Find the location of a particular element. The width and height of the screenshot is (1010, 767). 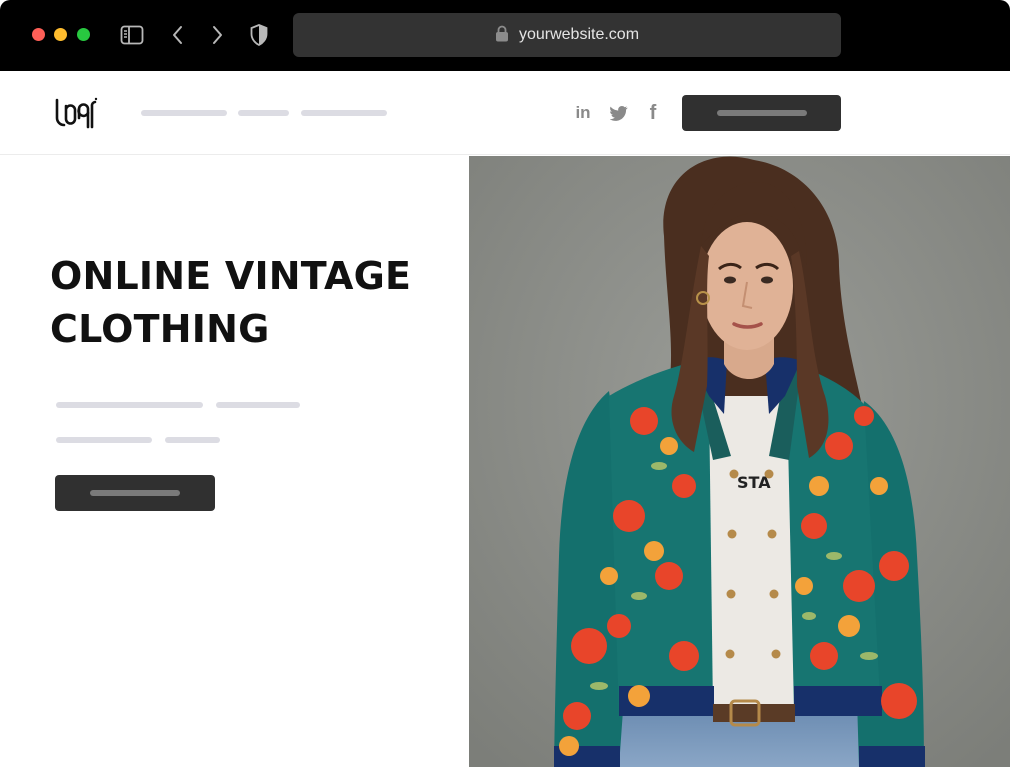

hero-title: ONLINE VINTAGE CLOTHING is located at coordinates (250, 303).